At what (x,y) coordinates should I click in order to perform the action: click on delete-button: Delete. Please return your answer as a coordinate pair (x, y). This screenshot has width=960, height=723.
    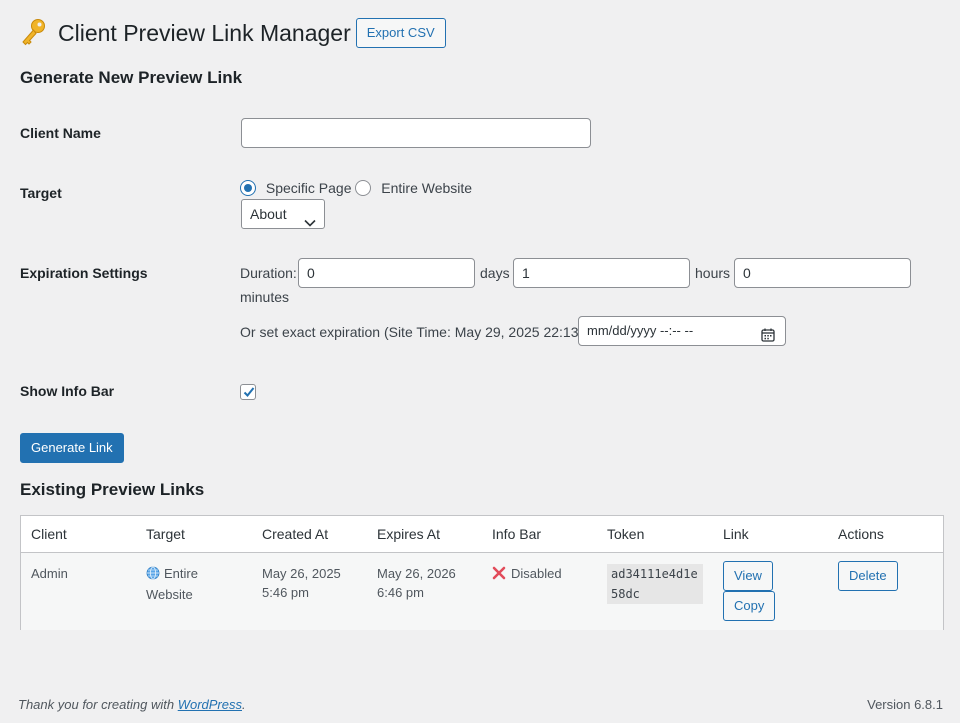
    Looking at the image, I should click on (868, 576).